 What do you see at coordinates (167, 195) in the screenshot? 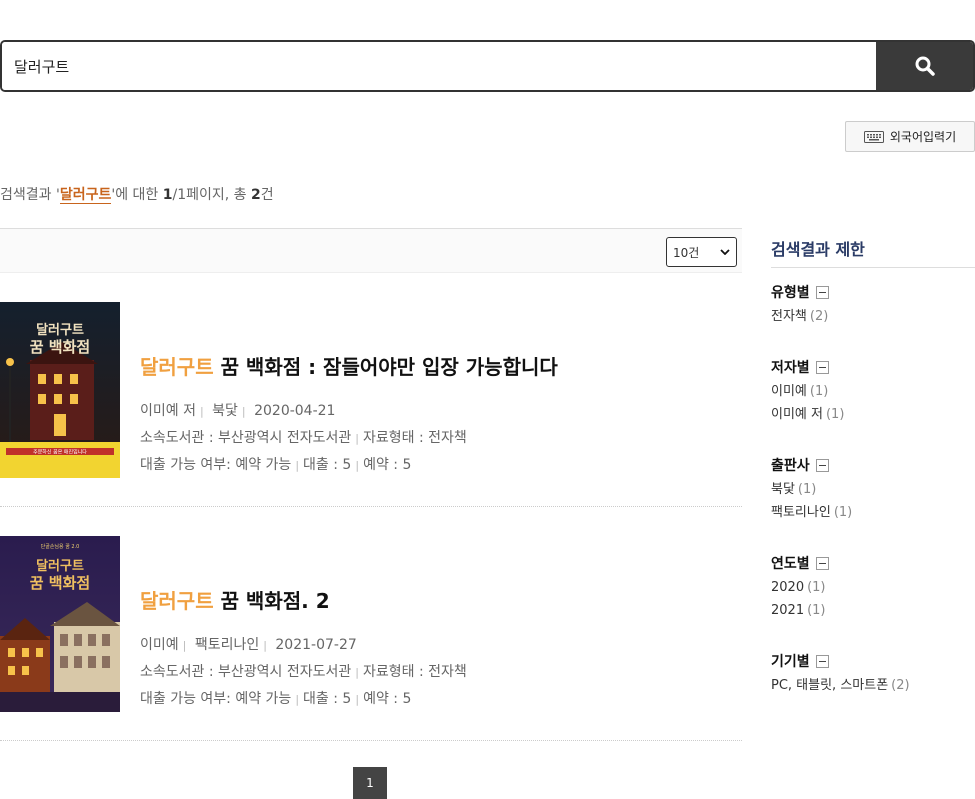
I see `summary-page: 1` at bounding box center [167, 195].